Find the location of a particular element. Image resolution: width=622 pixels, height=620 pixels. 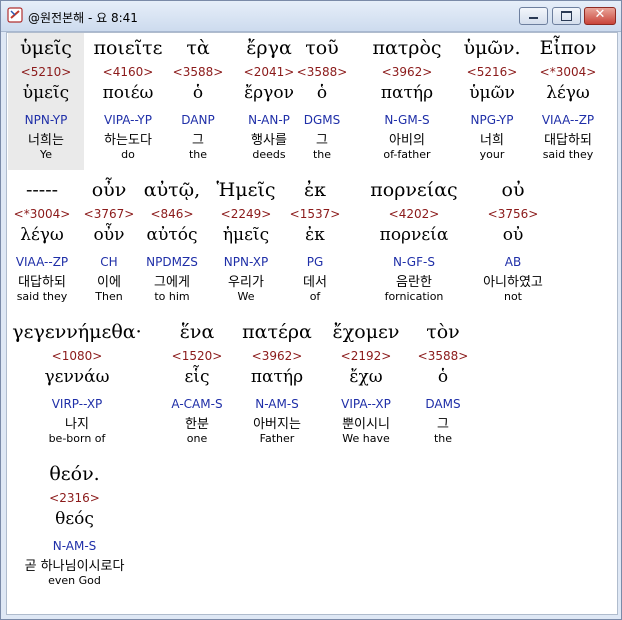

greek-word: τὸν is located at coordinates (443, 332).